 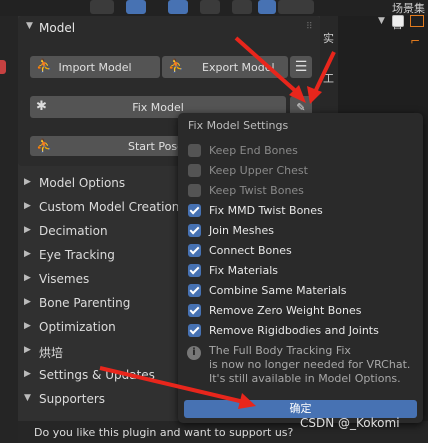 What do you see at coordinates (247, 401) in the screenshot?
I see `arrow-3-head` at bounding box center [247, 401].